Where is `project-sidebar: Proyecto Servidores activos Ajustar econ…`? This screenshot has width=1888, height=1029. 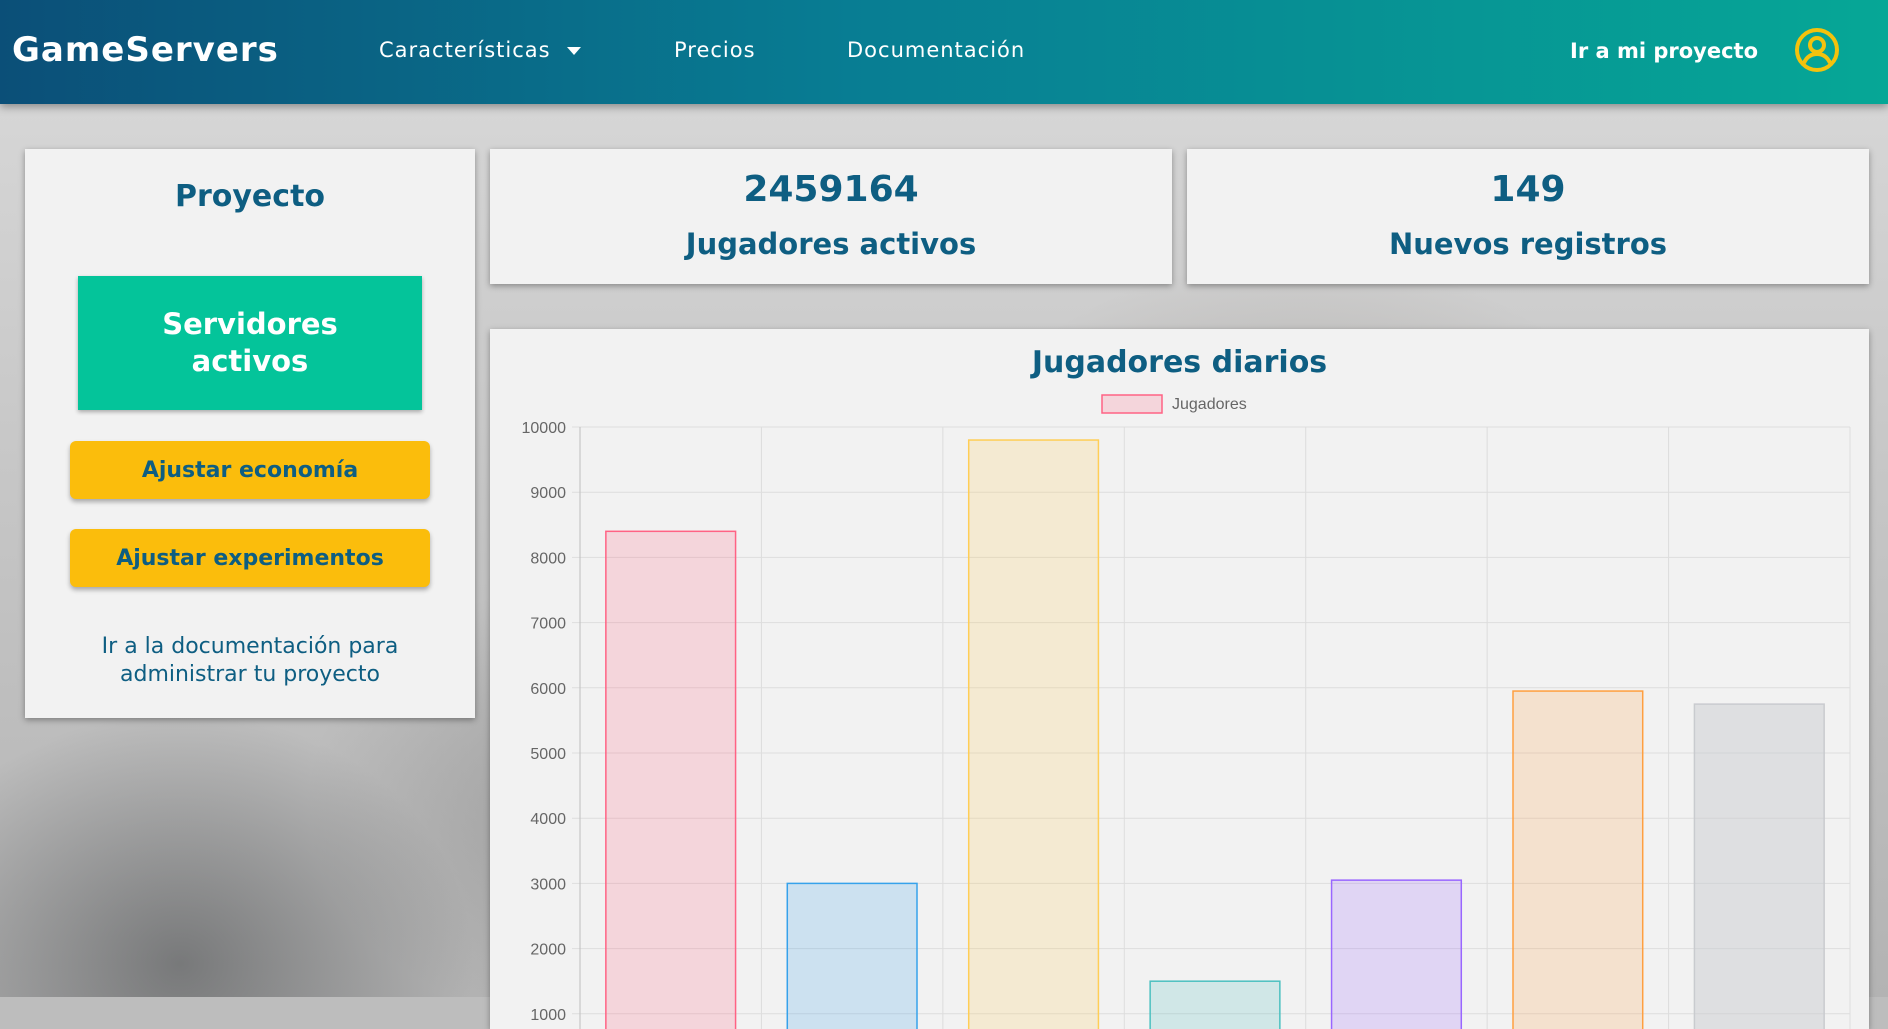
project-sidebar: Proyecto Servidores activos Ajustar econ… is located at coordinates (250, 433).